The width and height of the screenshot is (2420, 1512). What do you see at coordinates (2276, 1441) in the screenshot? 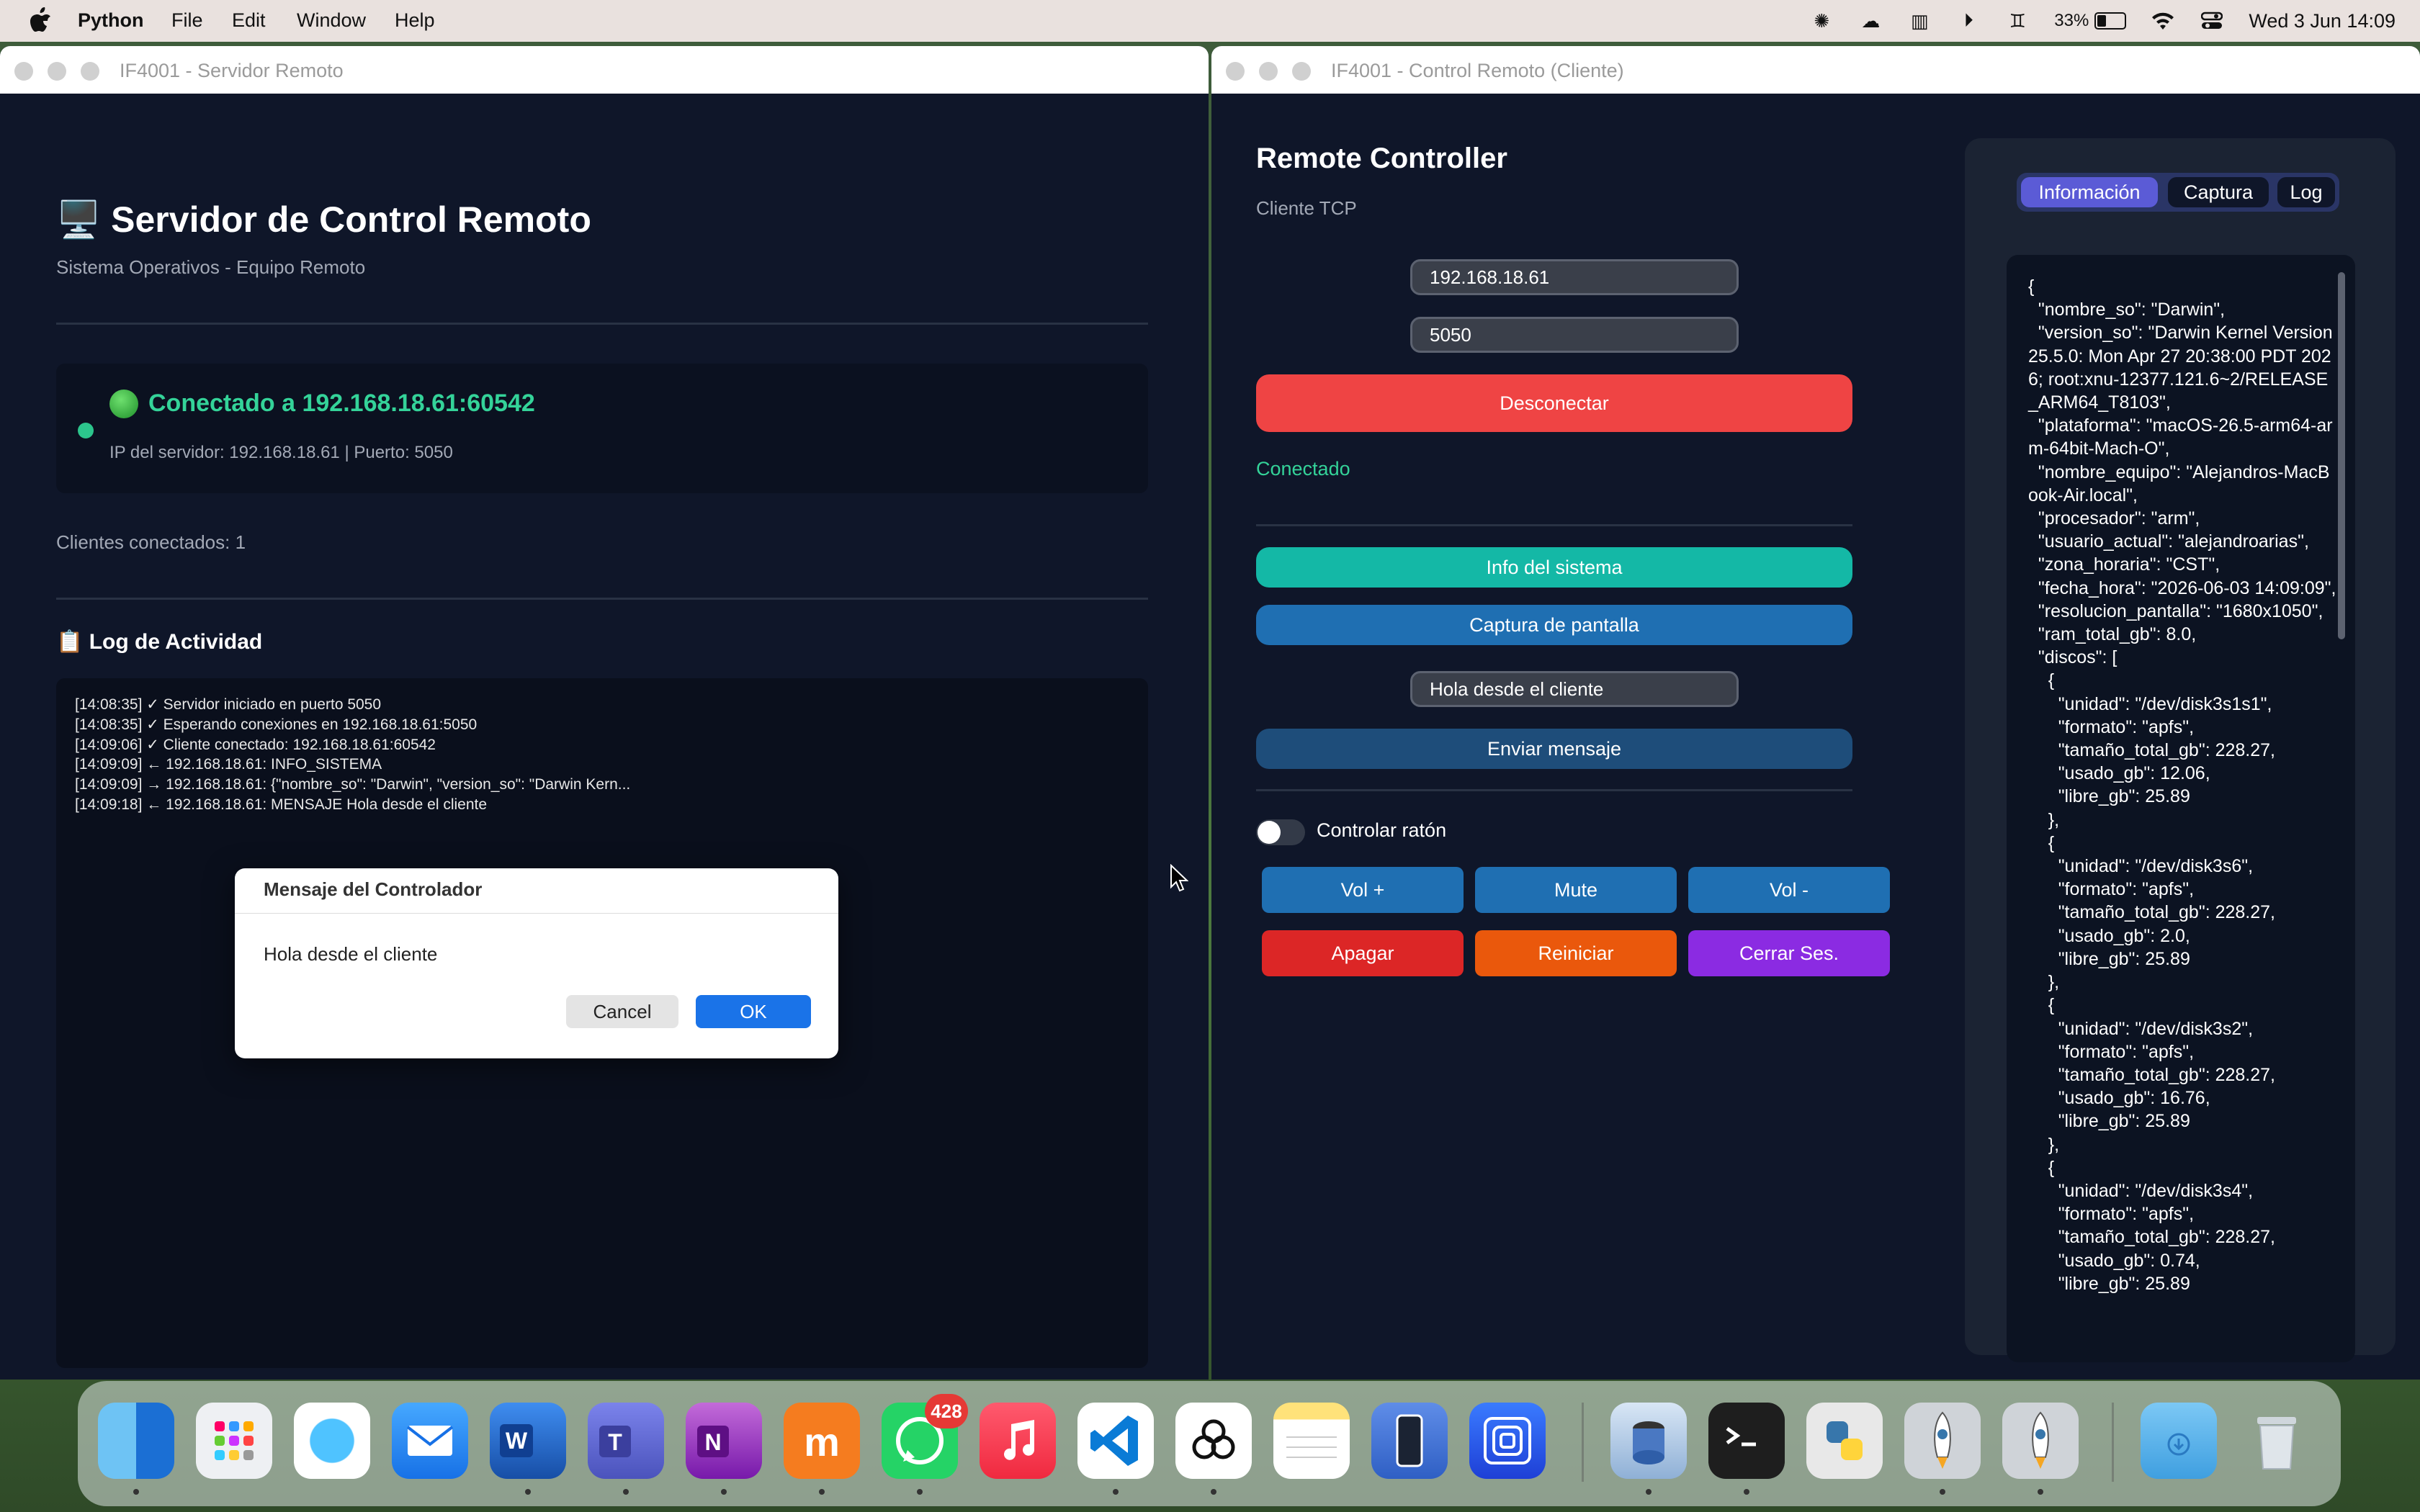
I see `trash-icon` at bounding box center [2276, 1441].